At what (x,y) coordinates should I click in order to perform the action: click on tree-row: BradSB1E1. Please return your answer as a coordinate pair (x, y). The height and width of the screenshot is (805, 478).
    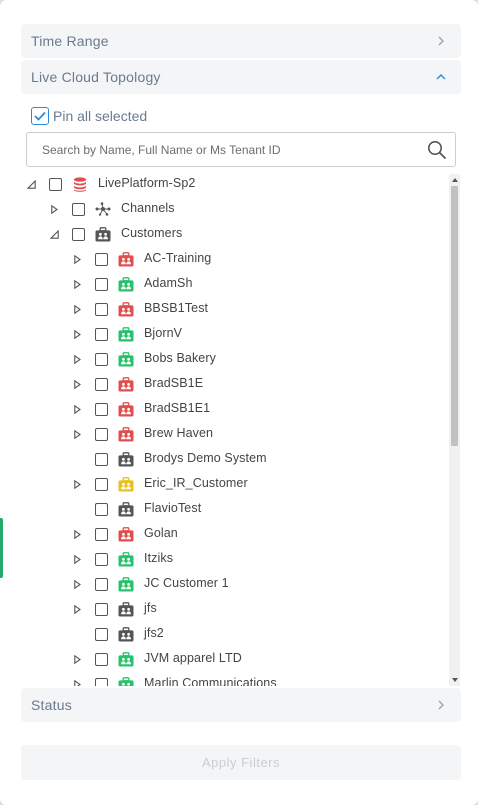
    Looking at the image, I should click on (235, 409).